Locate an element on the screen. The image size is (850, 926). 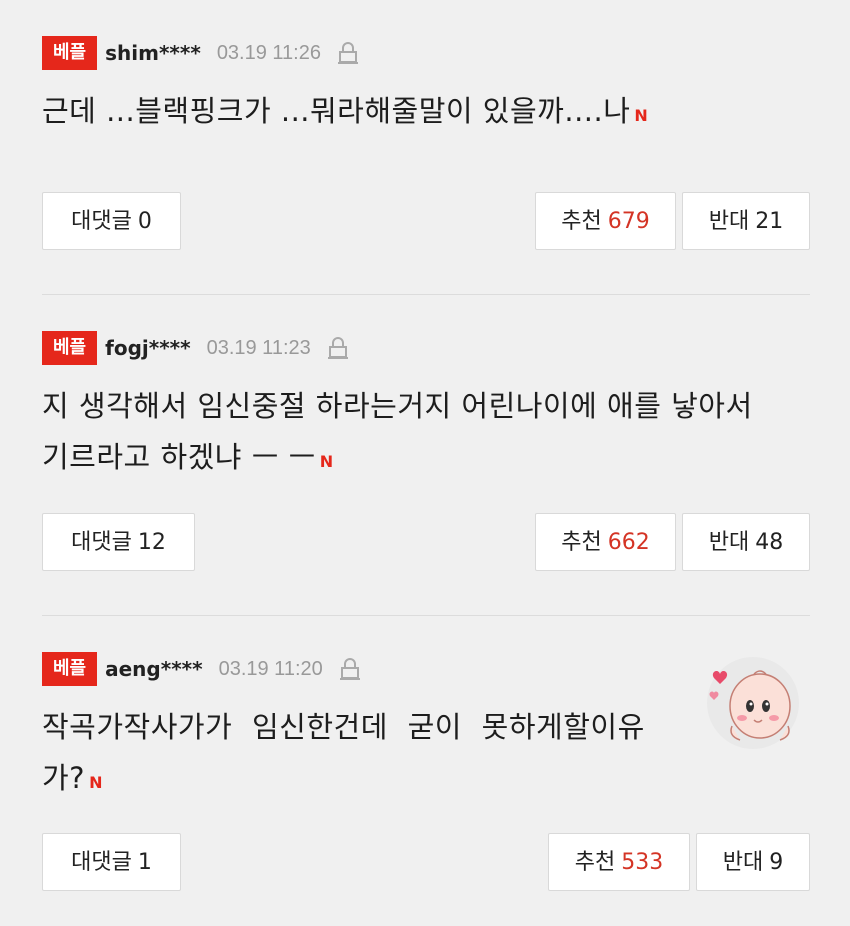
timestamp: 03.19 11:23 is located at coordinates (258, 347).